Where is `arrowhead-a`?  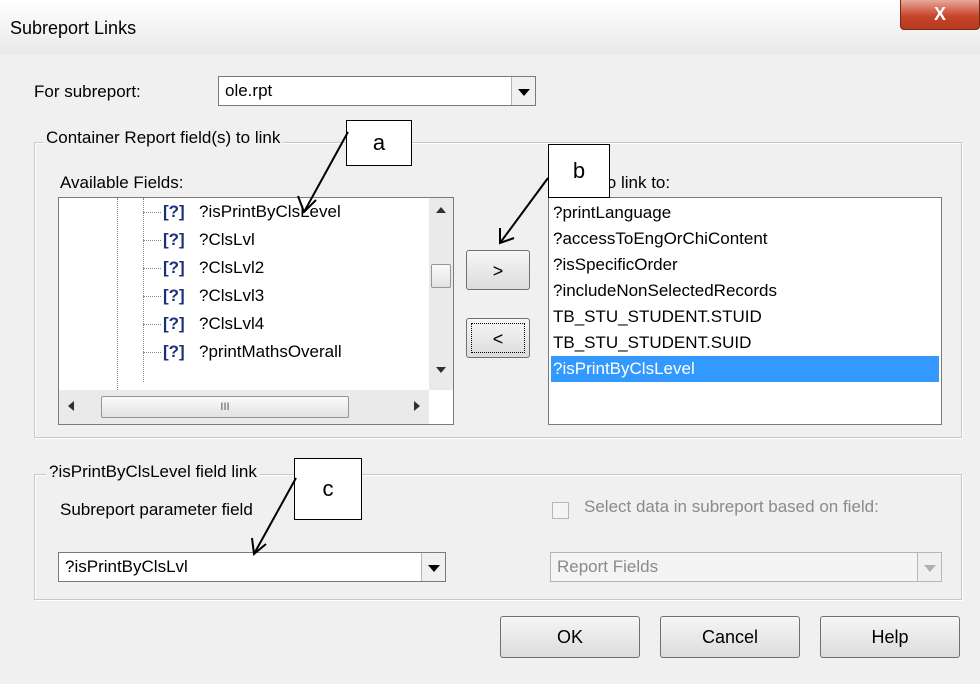 arrowhead-a is located at coordinates (307, 204).